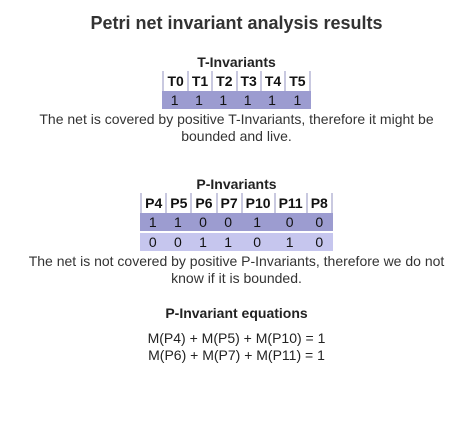  Describe the element at coordinates (297, 81) in the screenshot. I see `column-header-t5: T5` at that location.